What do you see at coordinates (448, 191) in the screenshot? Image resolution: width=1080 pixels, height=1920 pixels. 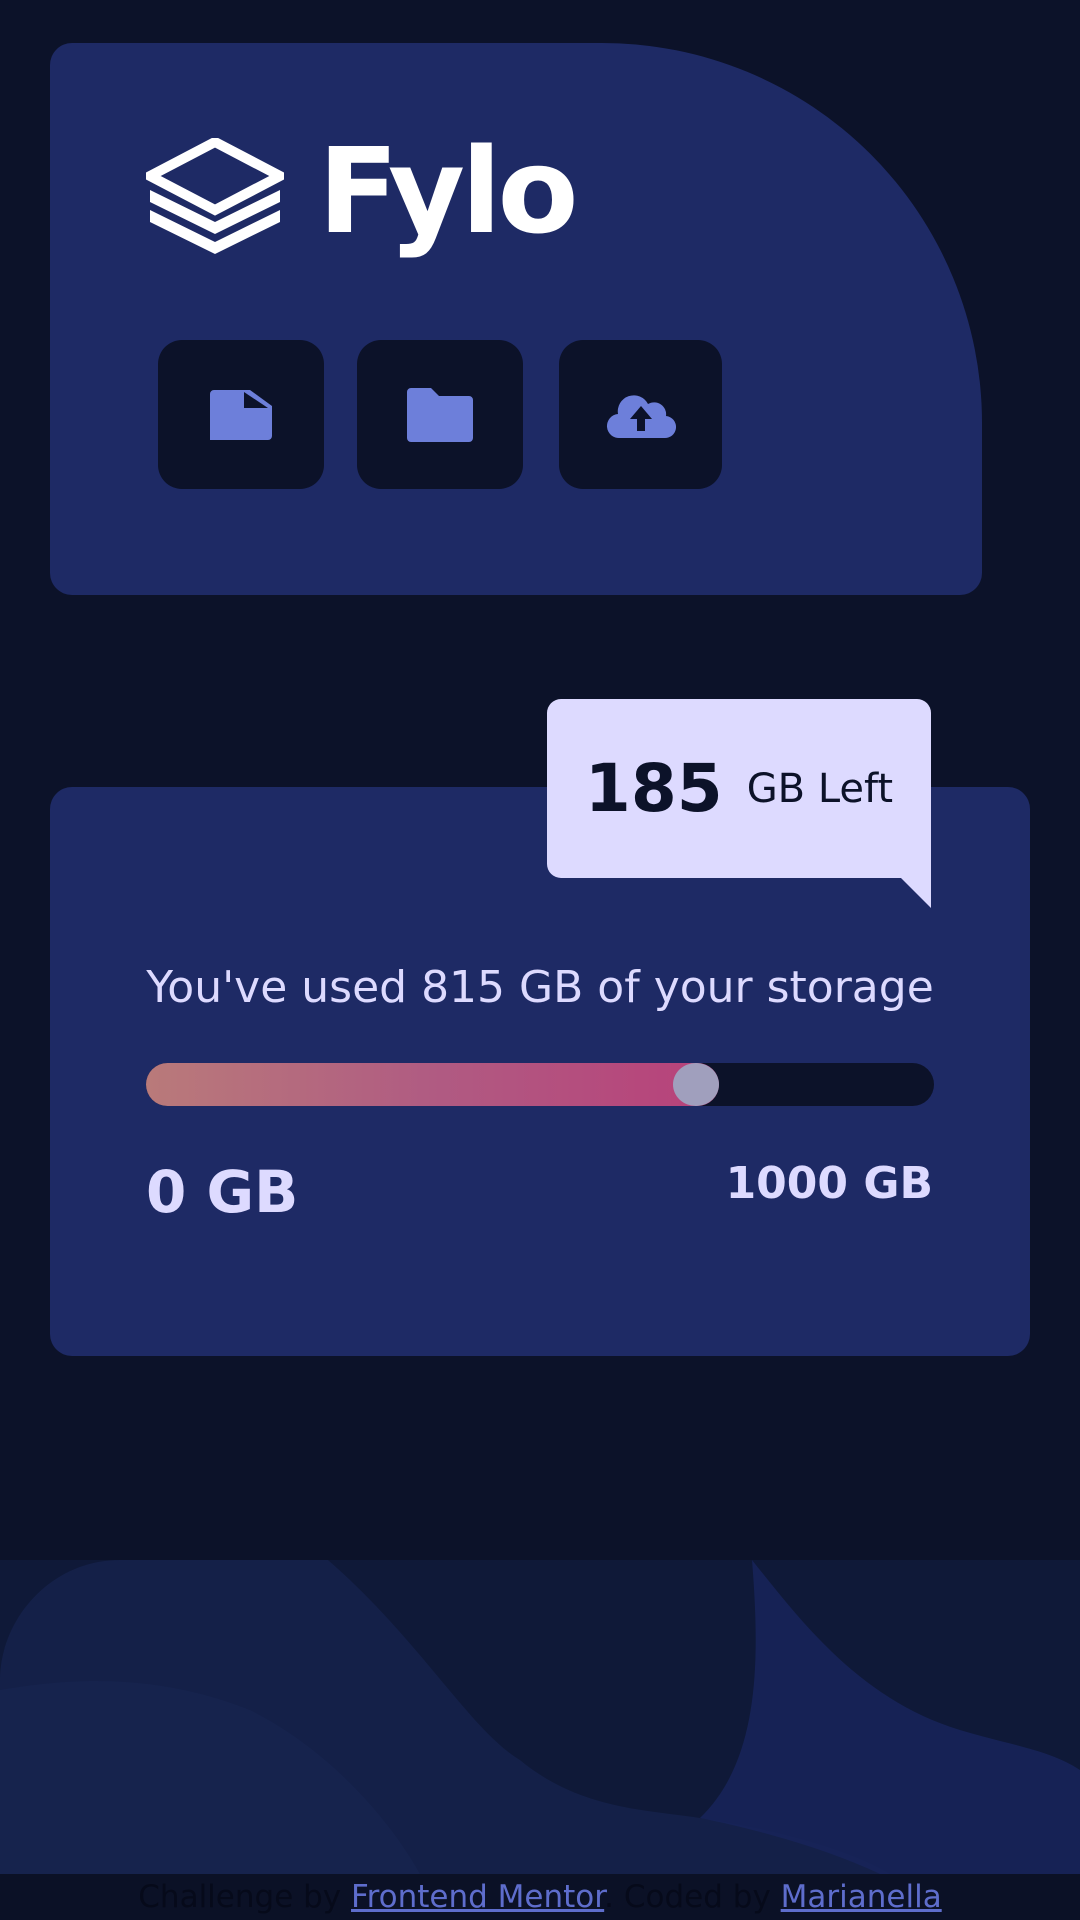 I see `brand-name: Fylo` at bounding box center [448, 191].